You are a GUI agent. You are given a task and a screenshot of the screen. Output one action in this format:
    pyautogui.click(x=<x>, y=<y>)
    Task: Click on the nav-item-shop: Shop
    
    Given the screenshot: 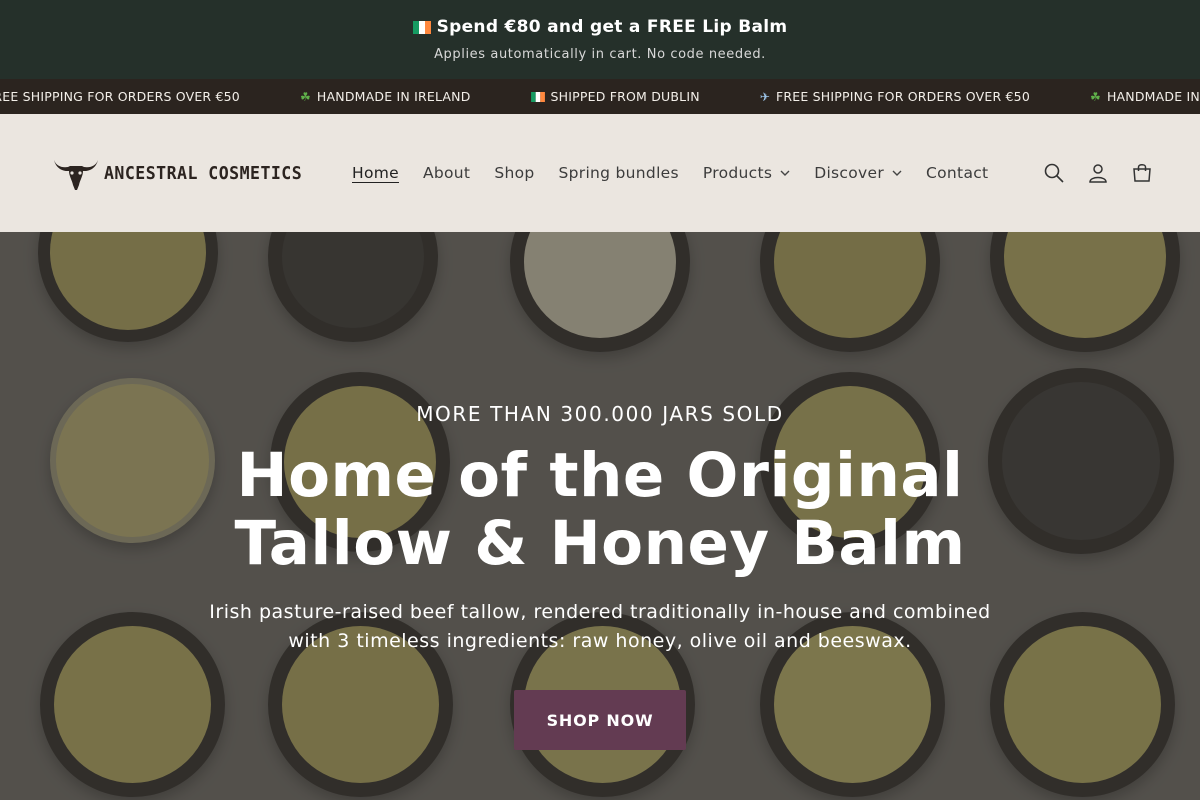 What is the action you would take?
    pyautogui.click(x=514, y=173)
    